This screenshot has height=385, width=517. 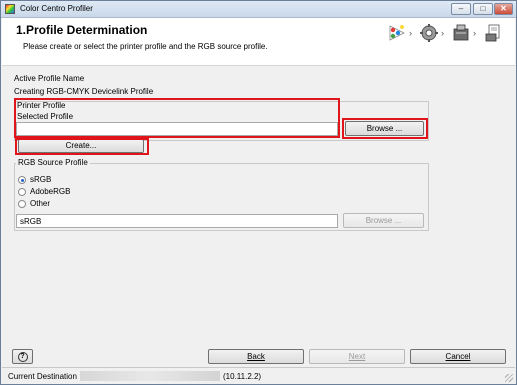 What do you see at coordinates (45, 116) in the screenshot?
I see `selected-profile-label: Selected Profile` at bounding box center [45, 116].